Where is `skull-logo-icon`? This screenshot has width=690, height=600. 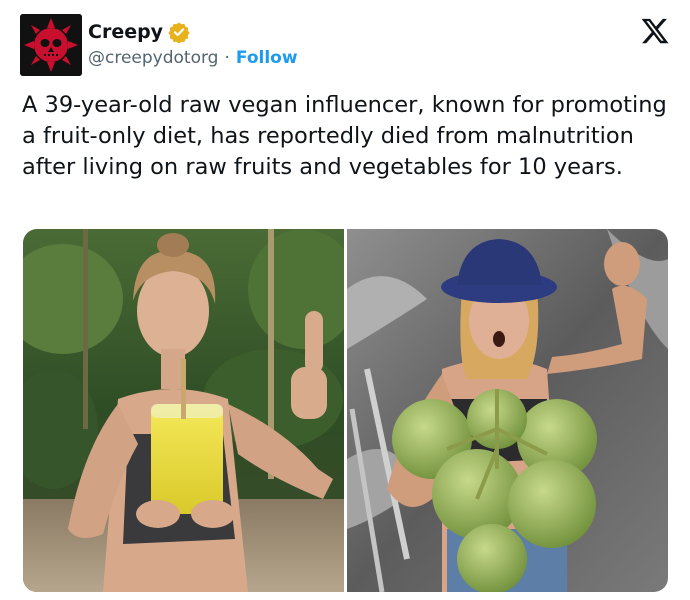
skull-logo-icon is located at coordinates (51, 45).